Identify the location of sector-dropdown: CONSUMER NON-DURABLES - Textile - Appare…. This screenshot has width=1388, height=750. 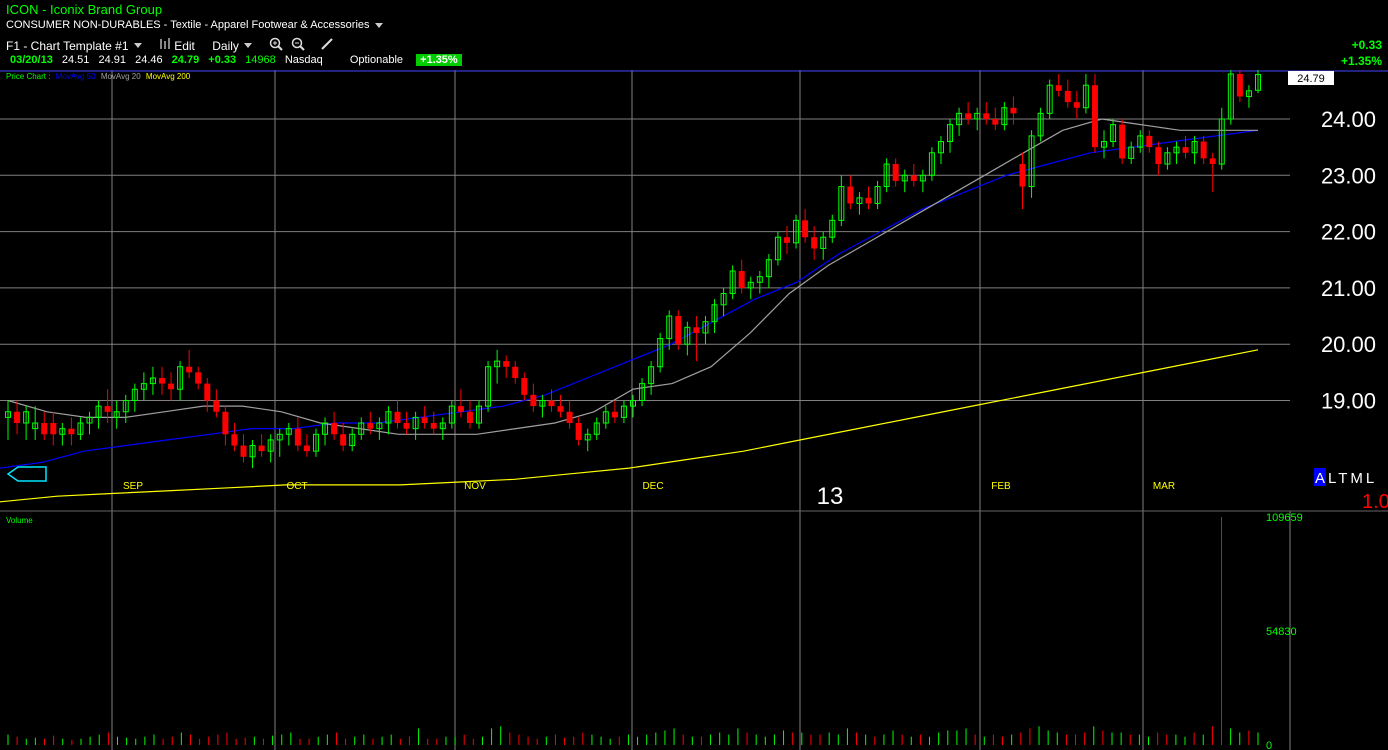
(194, 25).